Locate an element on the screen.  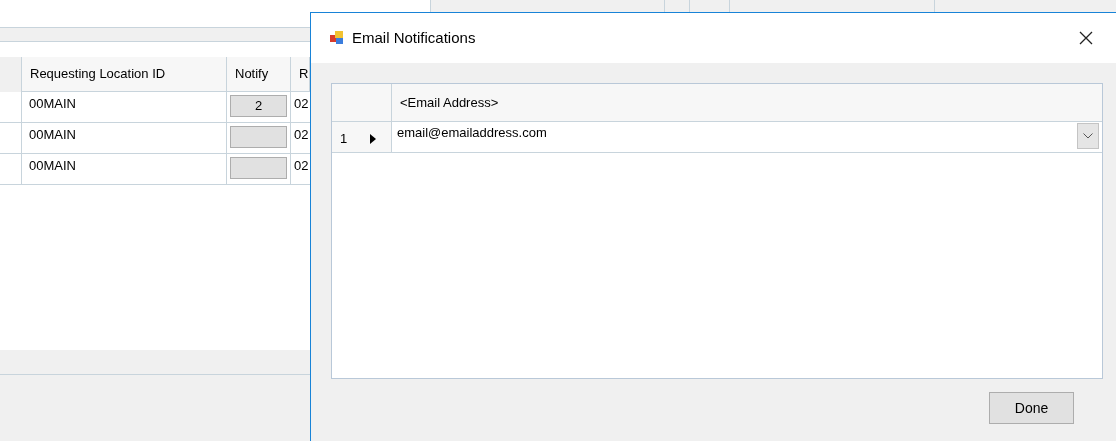
done-button: Done is located at coordinates (1031, 408).